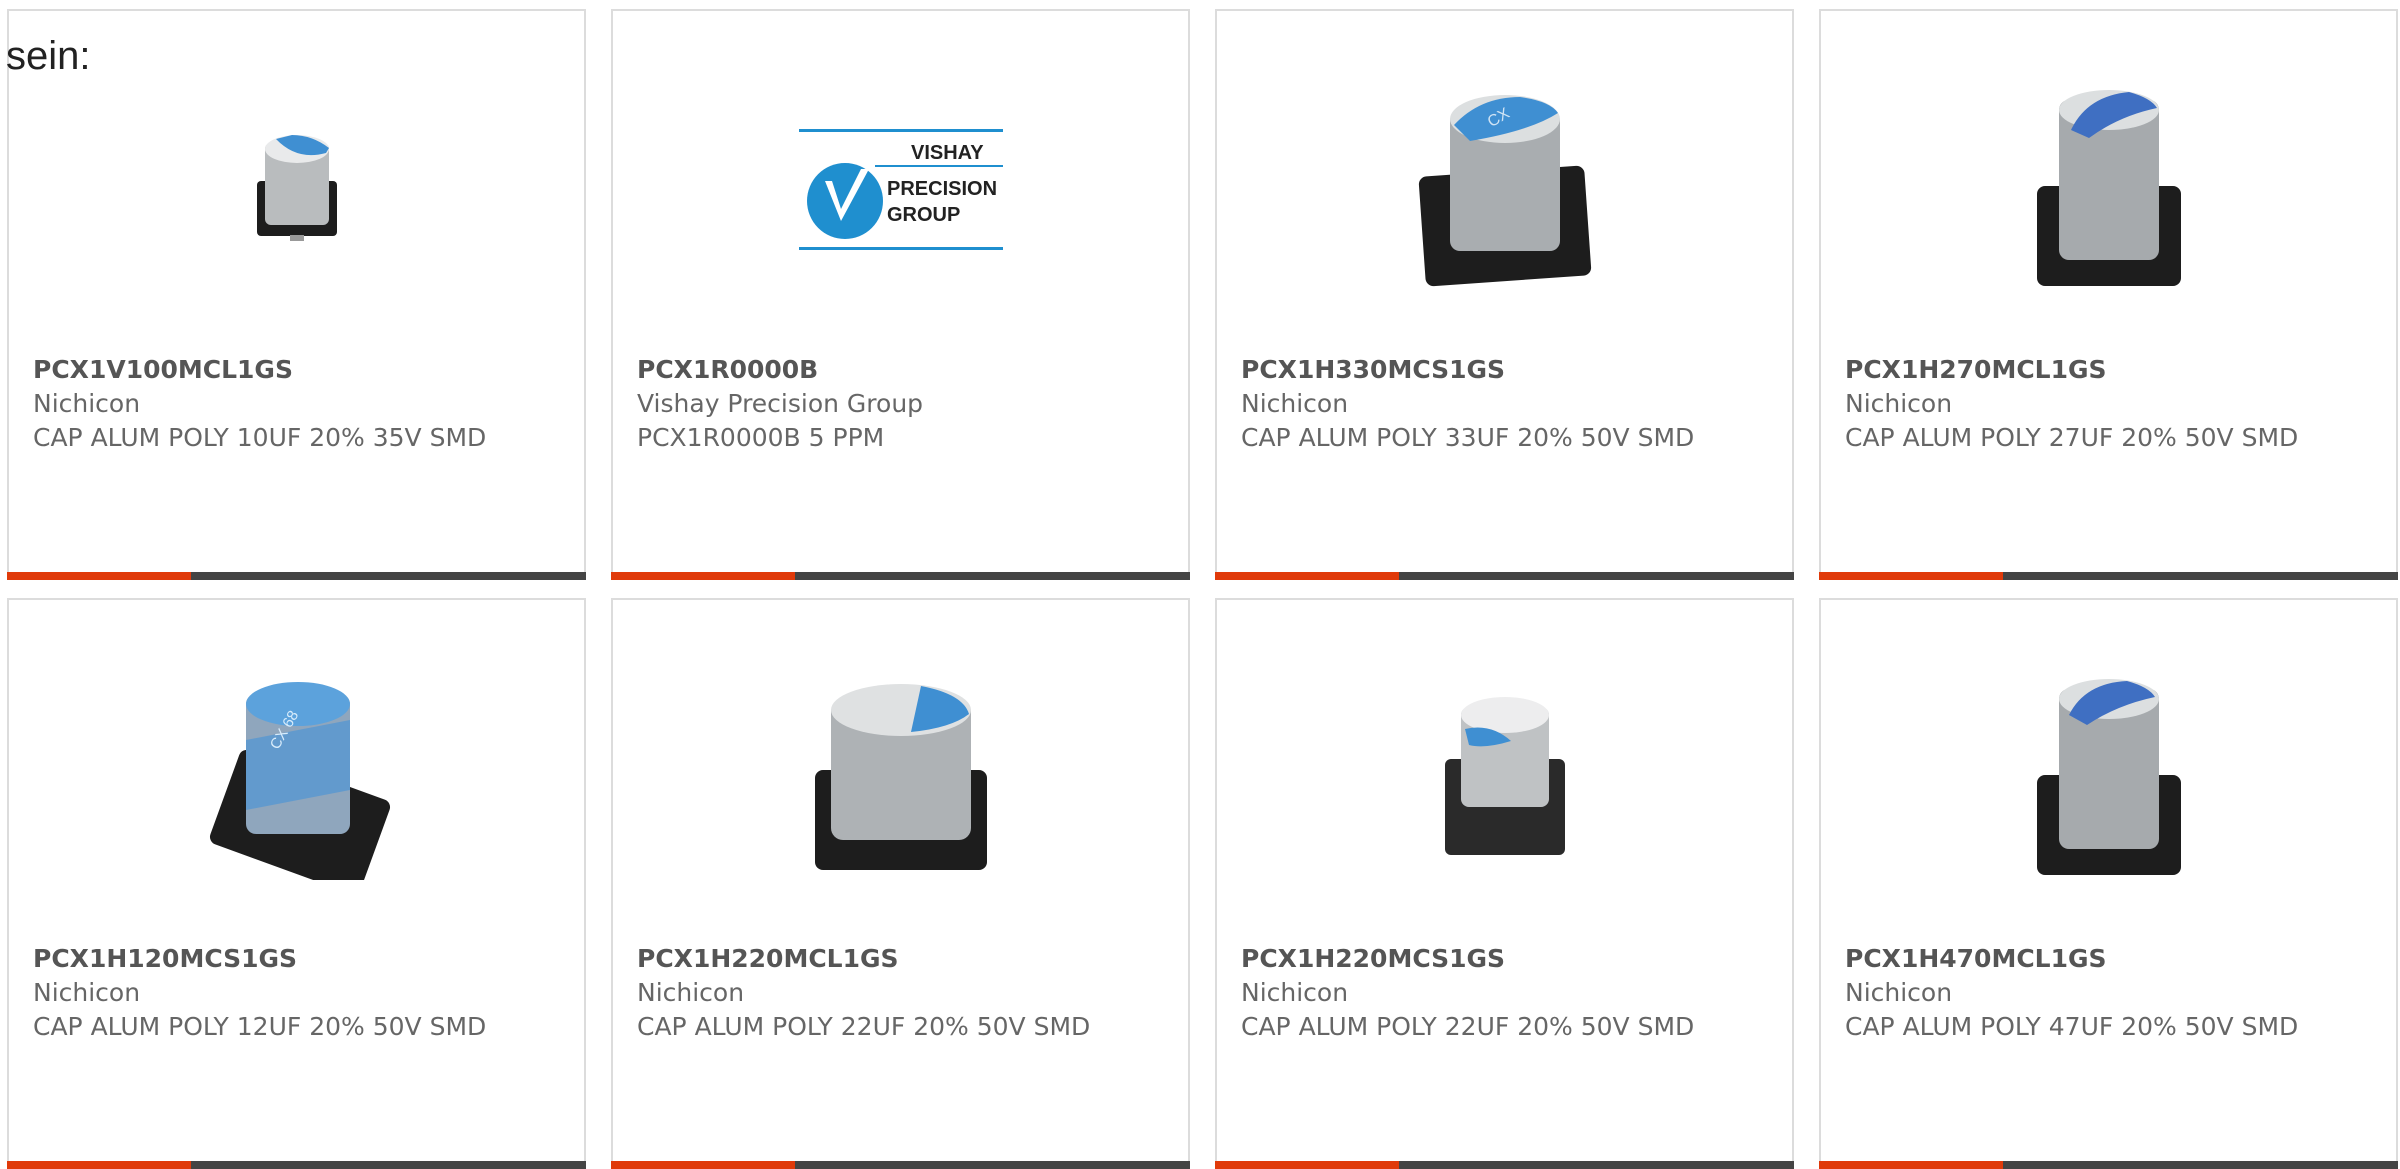 The image size is (2400, 1169). I want to click on description: CAP ALUM POLY 10UF 20% 35V SMD, so click(260, 437).